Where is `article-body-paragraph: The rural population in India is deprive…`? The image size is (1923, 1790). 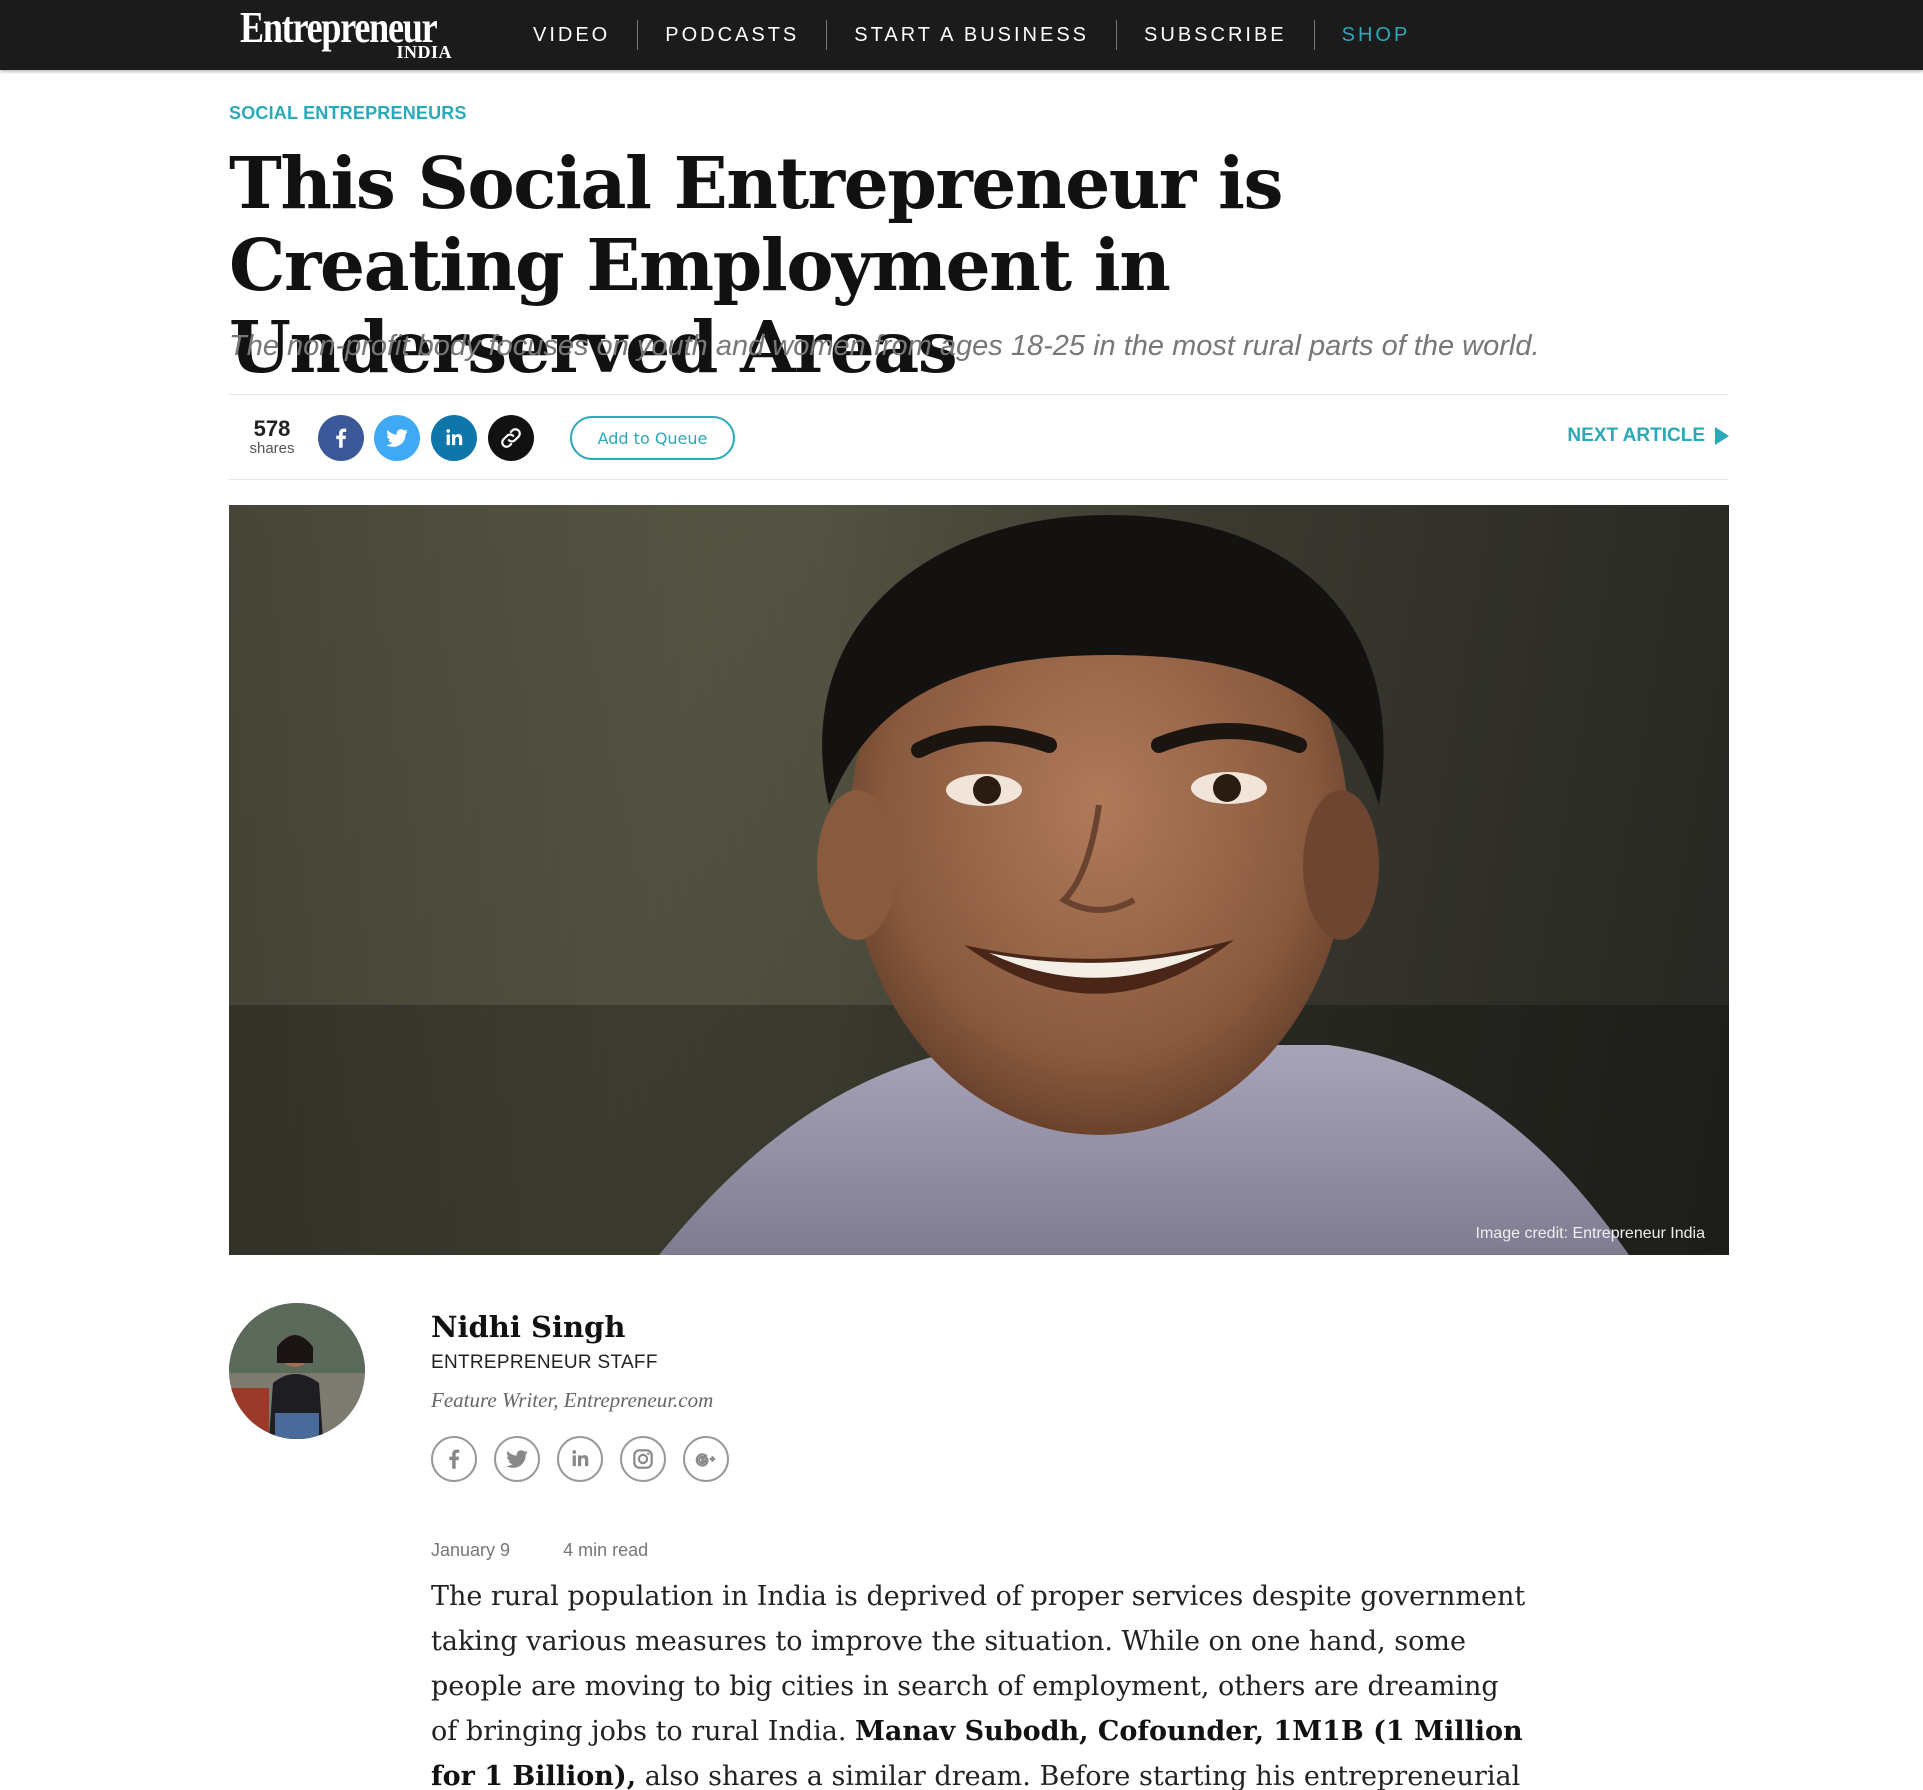 article-body-paragraph: The rural population in India is deprive… is located at coordinates (981, 1682).